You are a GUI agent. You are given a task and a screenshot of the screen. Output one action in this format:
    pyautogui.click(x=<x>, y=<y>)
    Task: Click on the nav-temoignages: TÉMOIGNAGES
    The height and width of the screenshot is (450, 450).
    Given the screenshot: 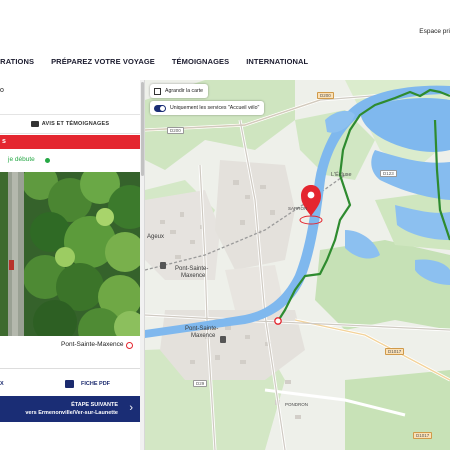 What is the action you would take?
    pyautogui.click(x=200, y=61)
    